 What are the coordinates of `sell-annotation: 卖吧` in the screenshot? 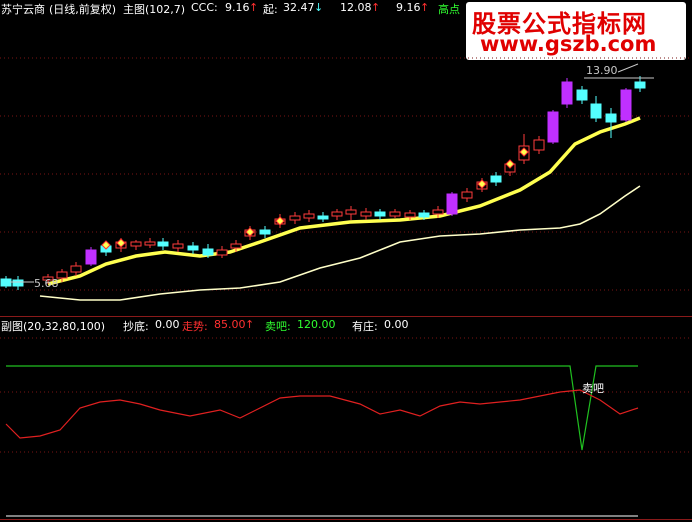 It's located at (593, 388).